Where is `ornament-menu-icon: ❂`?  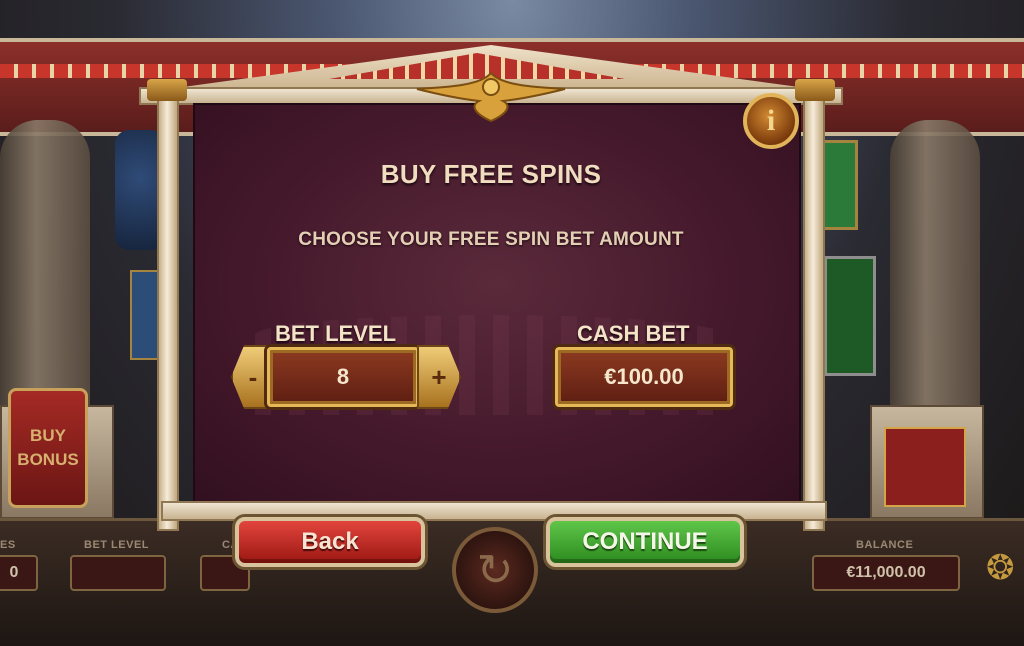 ornament-menu-icon: ❂ is located at coordinates (1000, 568).